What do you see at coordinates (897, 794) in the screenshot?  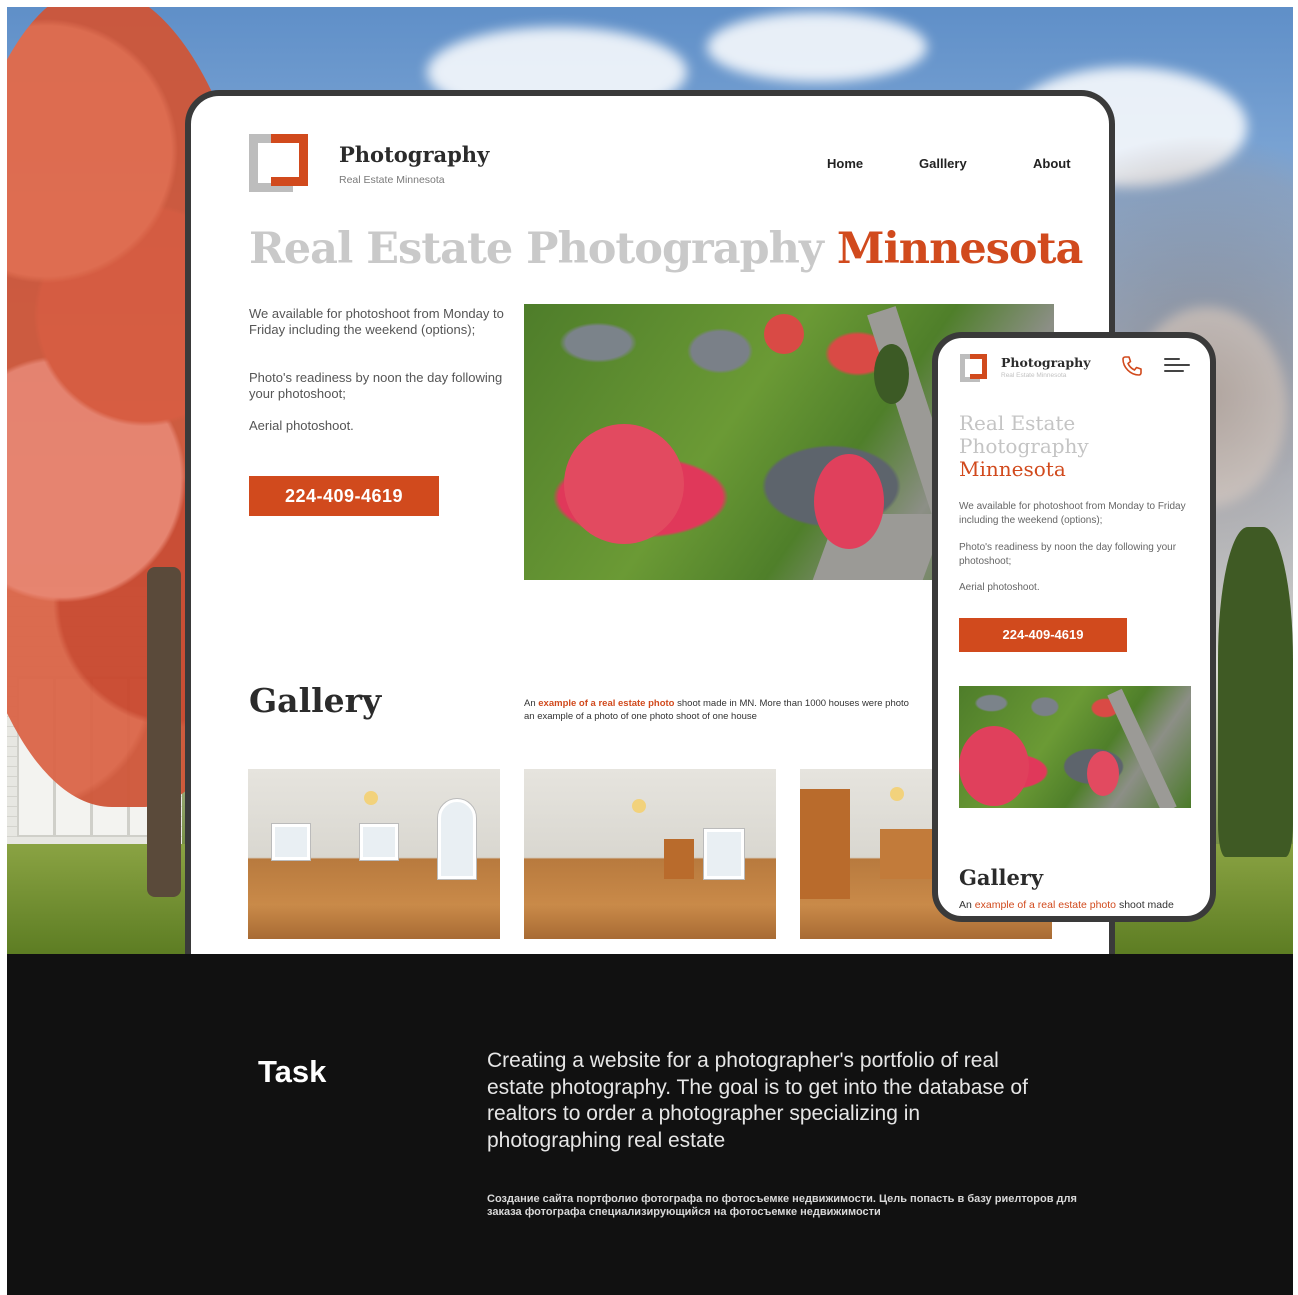 I see `ceiling-light` at bounding box center [897, 794].